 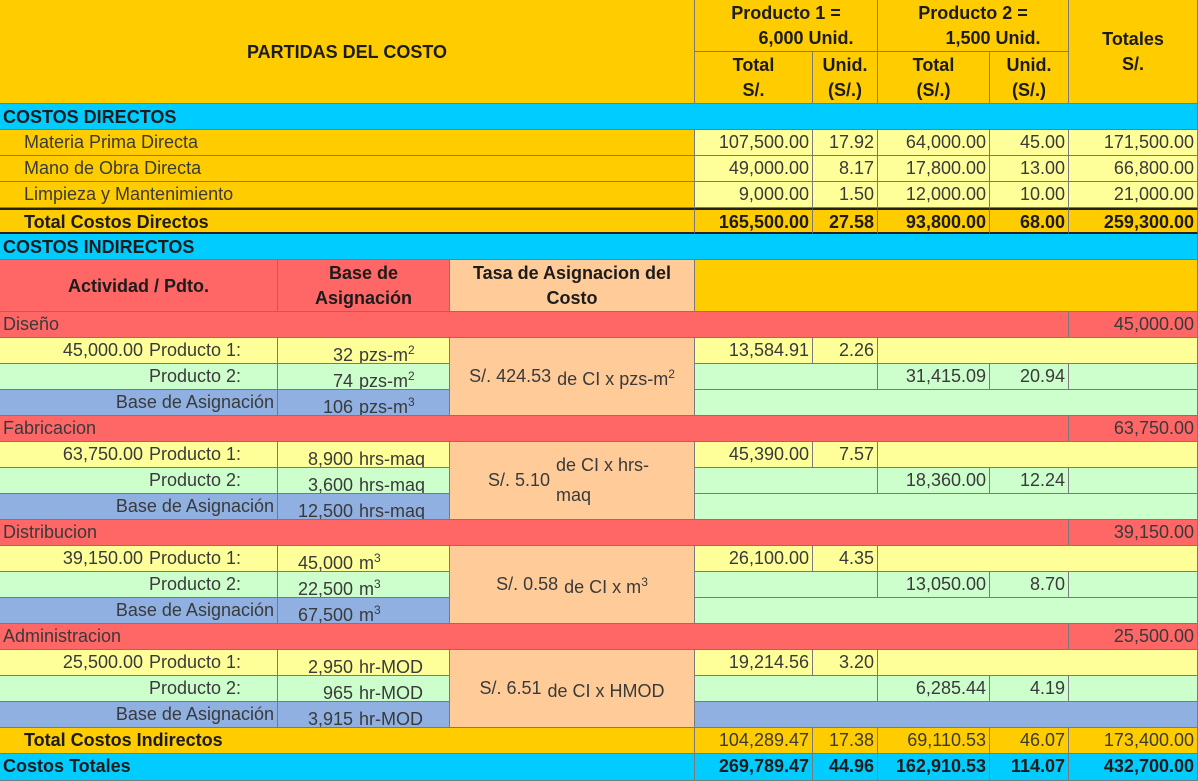 I want to click on base-qty-total: 3,915 hr-MOD, so click(x=364, y=715).